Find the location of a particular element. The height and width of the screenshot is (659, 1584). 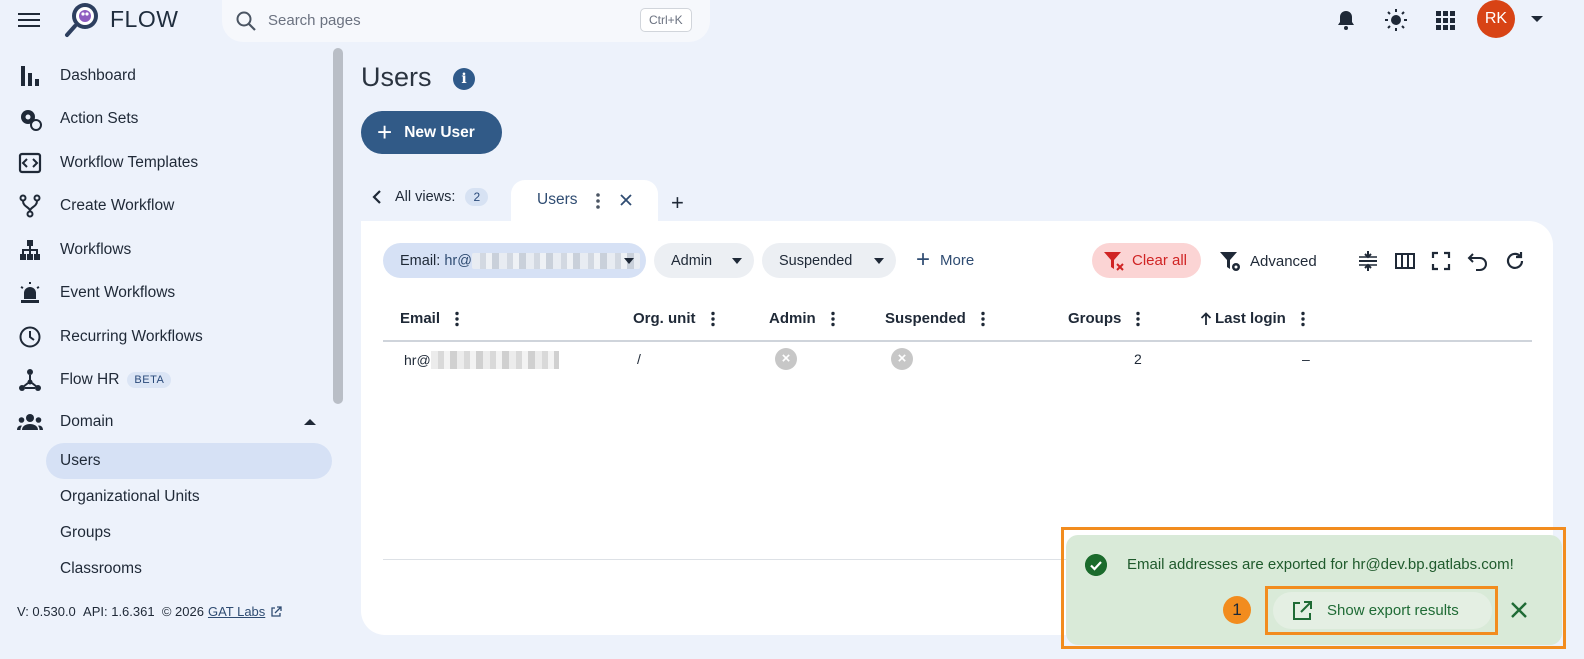

column-label: Groups is located at coordinates (1095, 318).